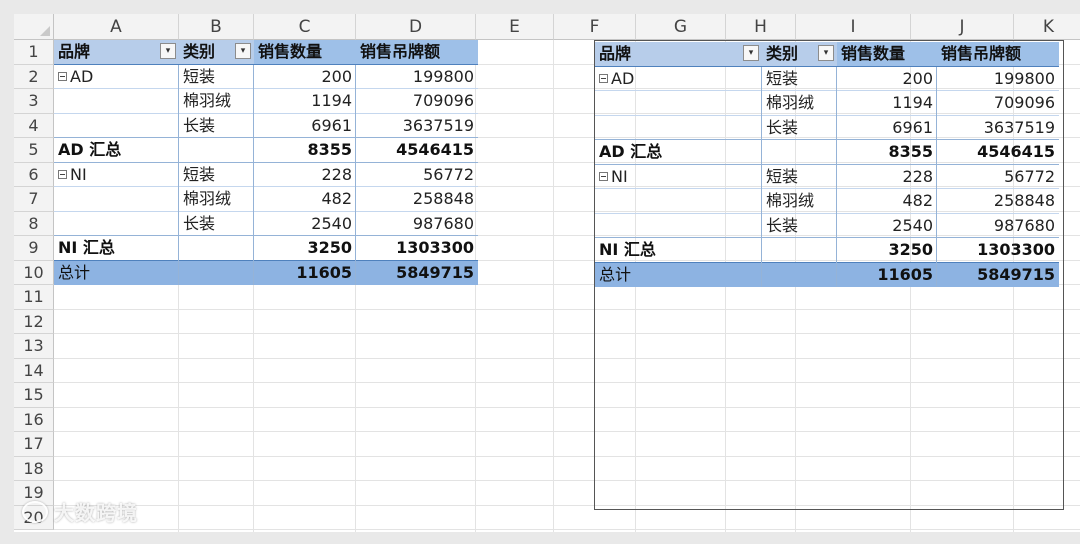 This screenshot has width=1080, height=544. Describe the element at coordinates (116, 175) in the screenshot. I see `left-pivot-group-label: NI` at that location.